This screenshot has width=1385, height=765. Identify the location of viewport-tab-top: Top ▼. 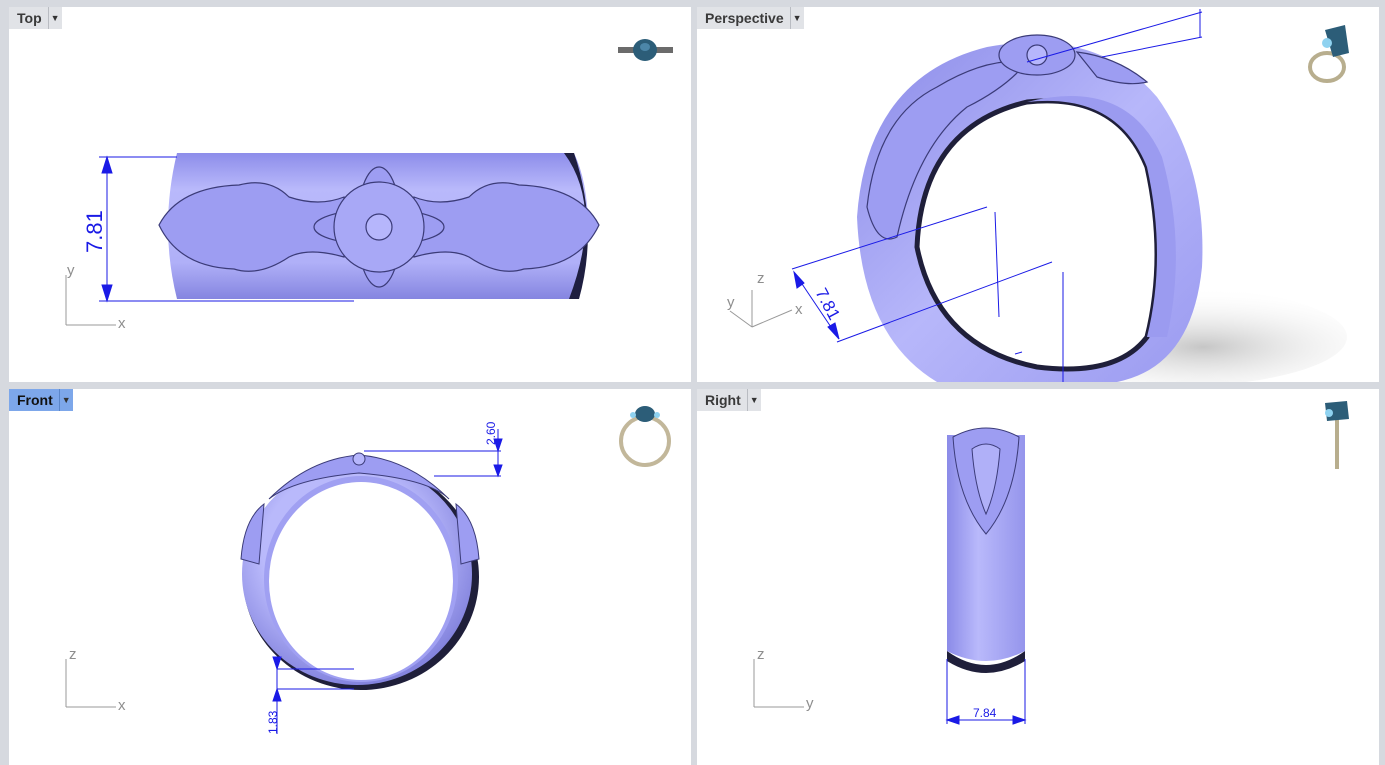
(35, 18).